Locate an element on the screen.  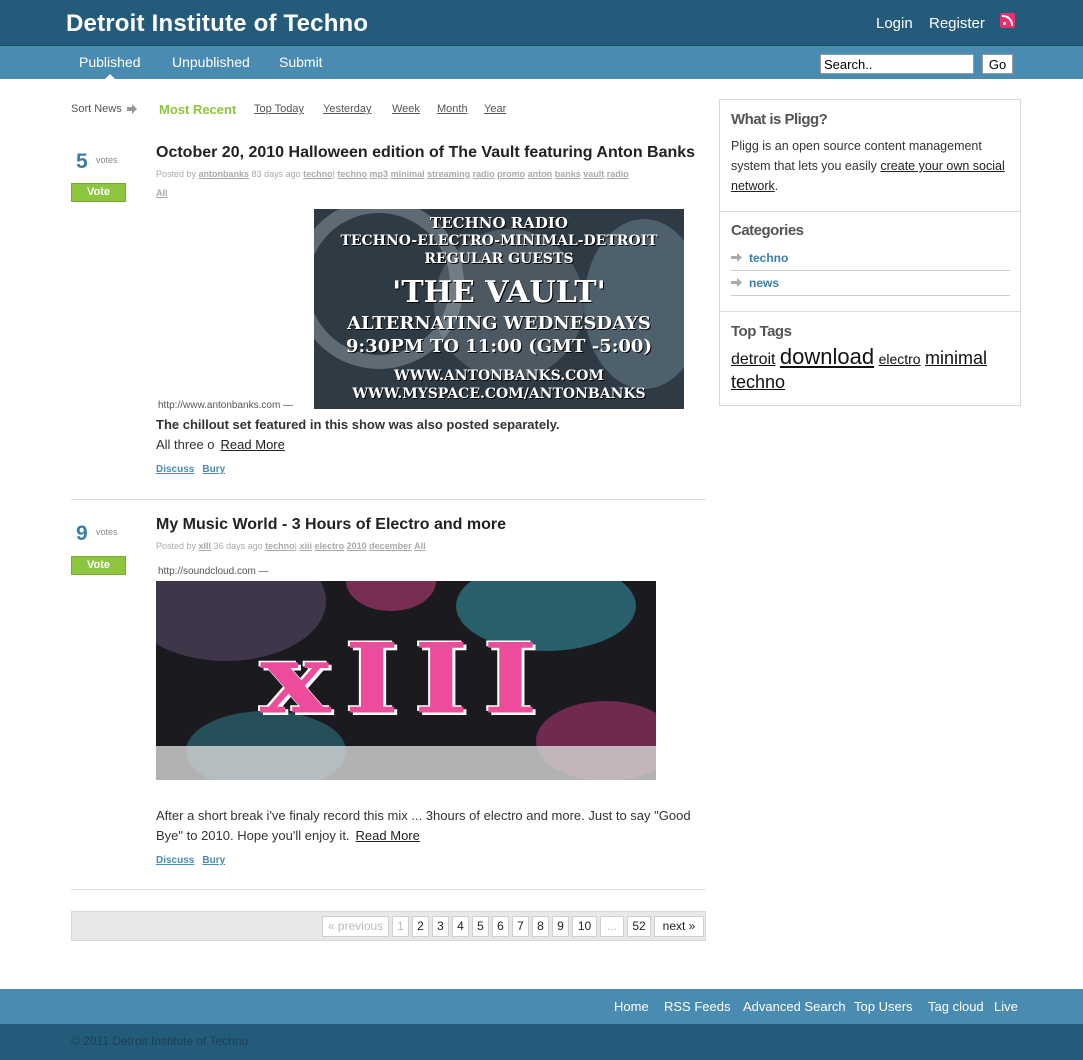
image-text: TECHNO-ELECTRO-MINIMAL-DETROIT is located at coordinates (499, 241).